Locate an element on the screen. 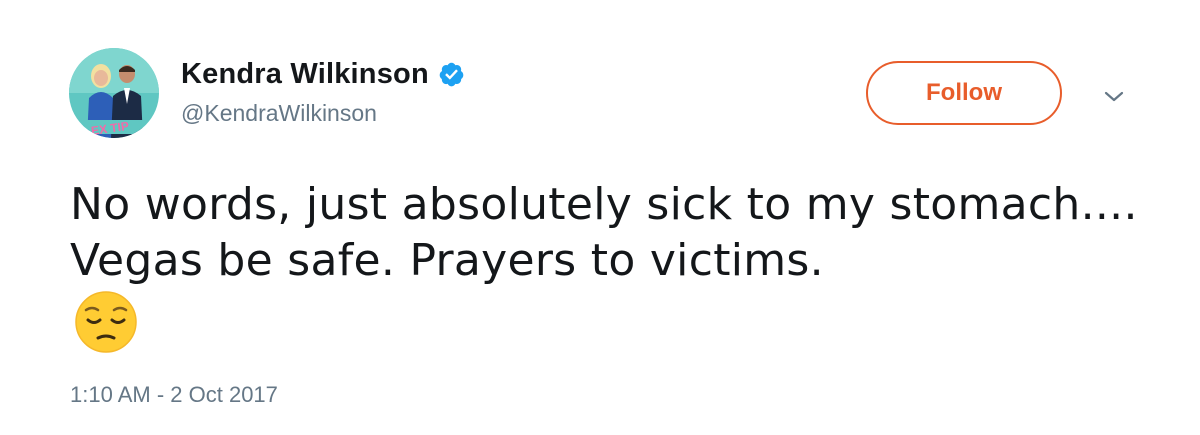 This screenshot has height=435, width=1200. avatar: EX TIP is located at coordinates (114, 93).